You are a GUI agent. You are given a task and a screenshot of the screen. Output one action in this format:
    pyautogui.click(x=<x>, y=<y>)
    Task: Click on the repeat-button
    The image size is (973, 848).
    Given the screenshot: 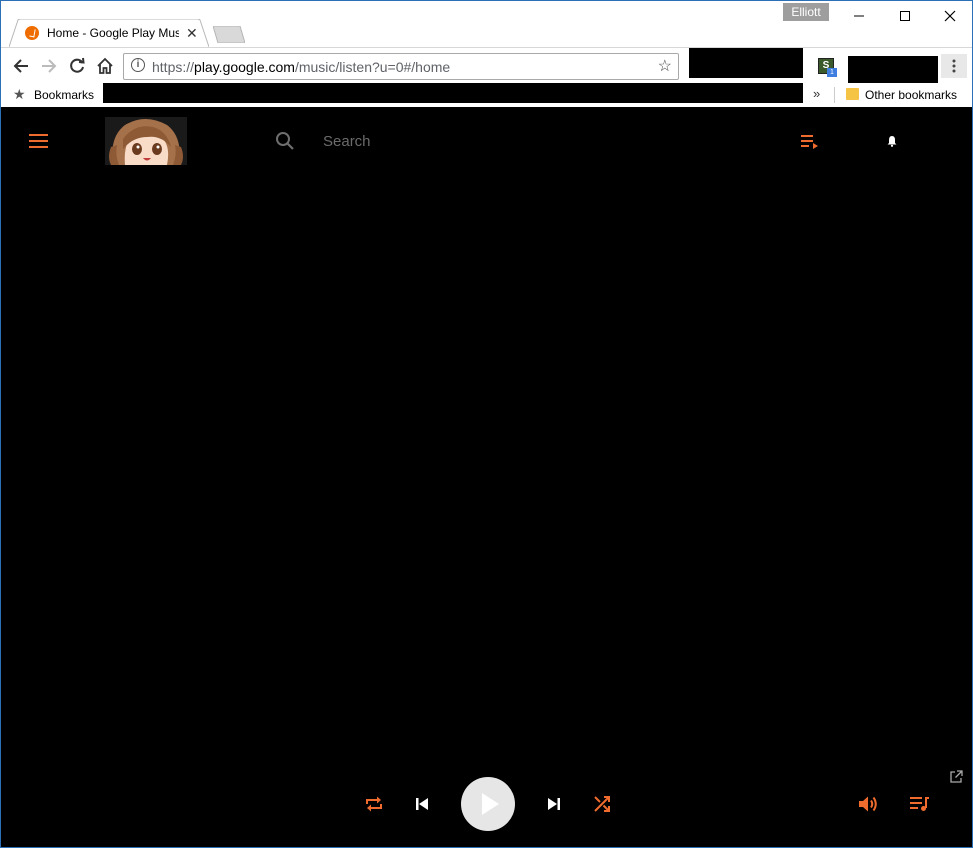 What is the action you would take?
    pyautogui.click(x=374, y=804)
    